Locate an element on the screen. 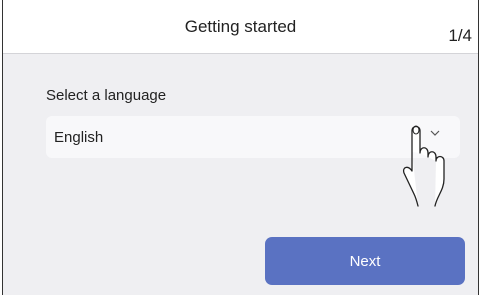  next-button: Next is located at coordinates (365, 261).